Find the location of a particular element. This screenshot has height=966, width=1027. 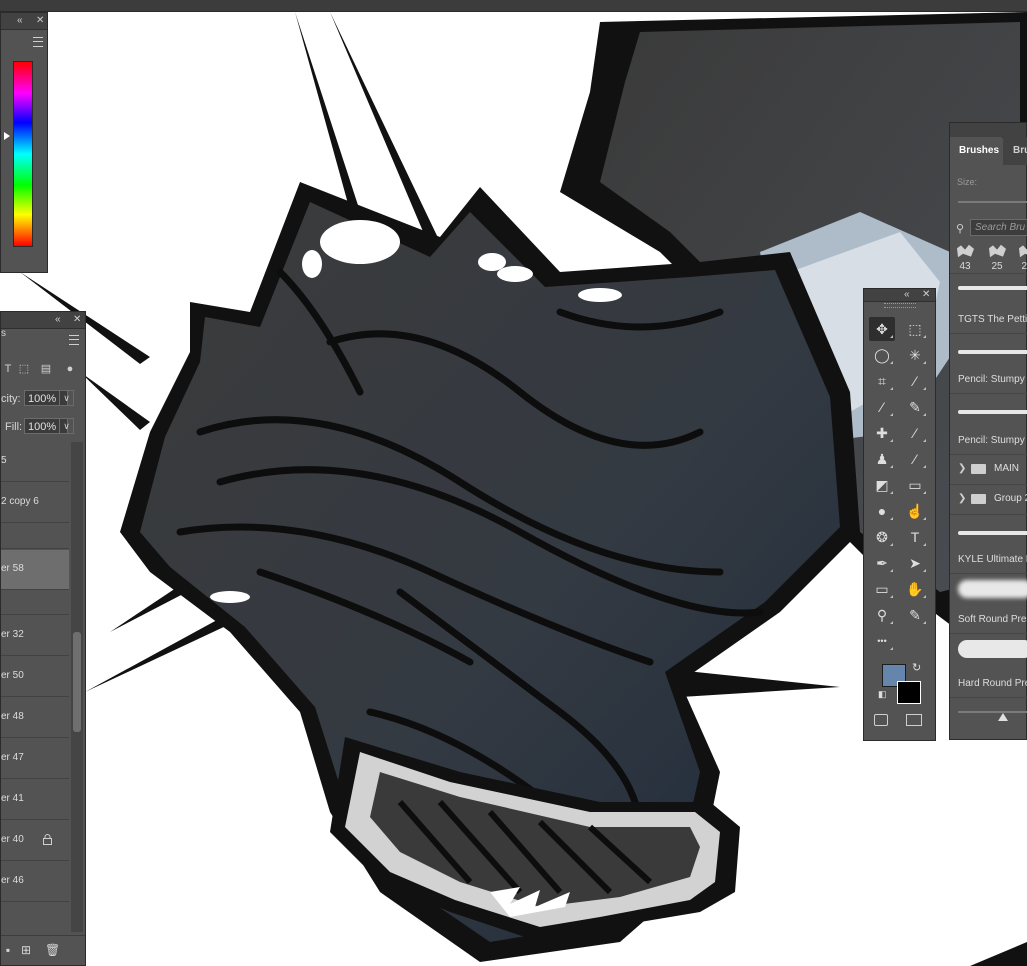

brush-preset: Soft Round Pres is located at coordinates (988, 604).